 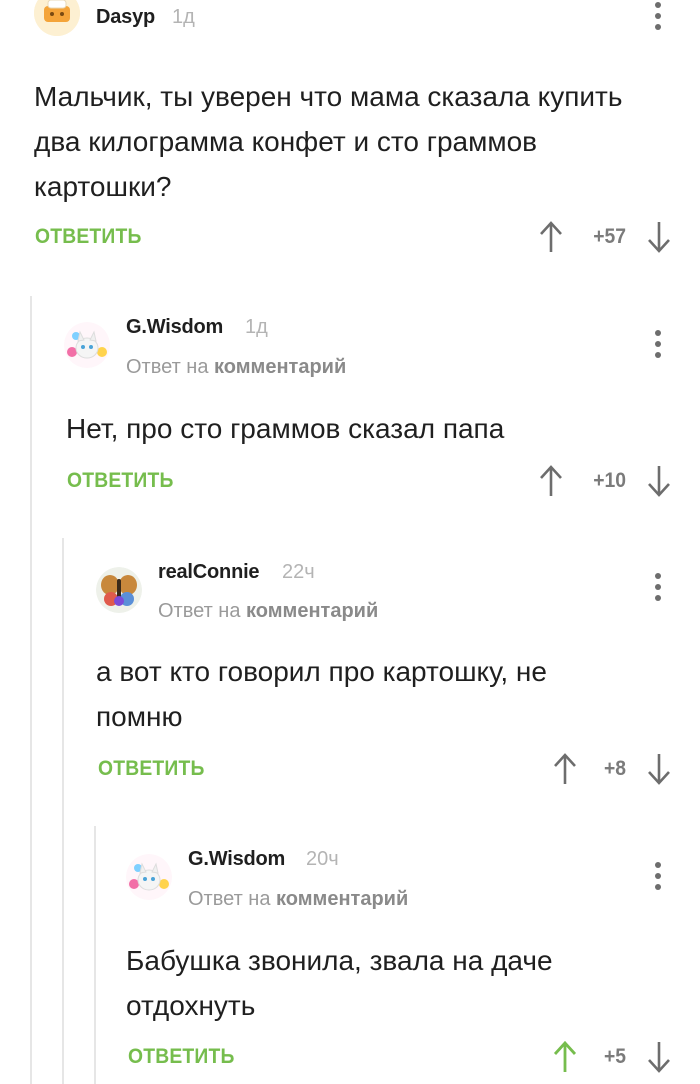 What do you see at coordinates (614, 1056) in the screenshot?
I see `rating: +5` at bounding box center [614, 1056].